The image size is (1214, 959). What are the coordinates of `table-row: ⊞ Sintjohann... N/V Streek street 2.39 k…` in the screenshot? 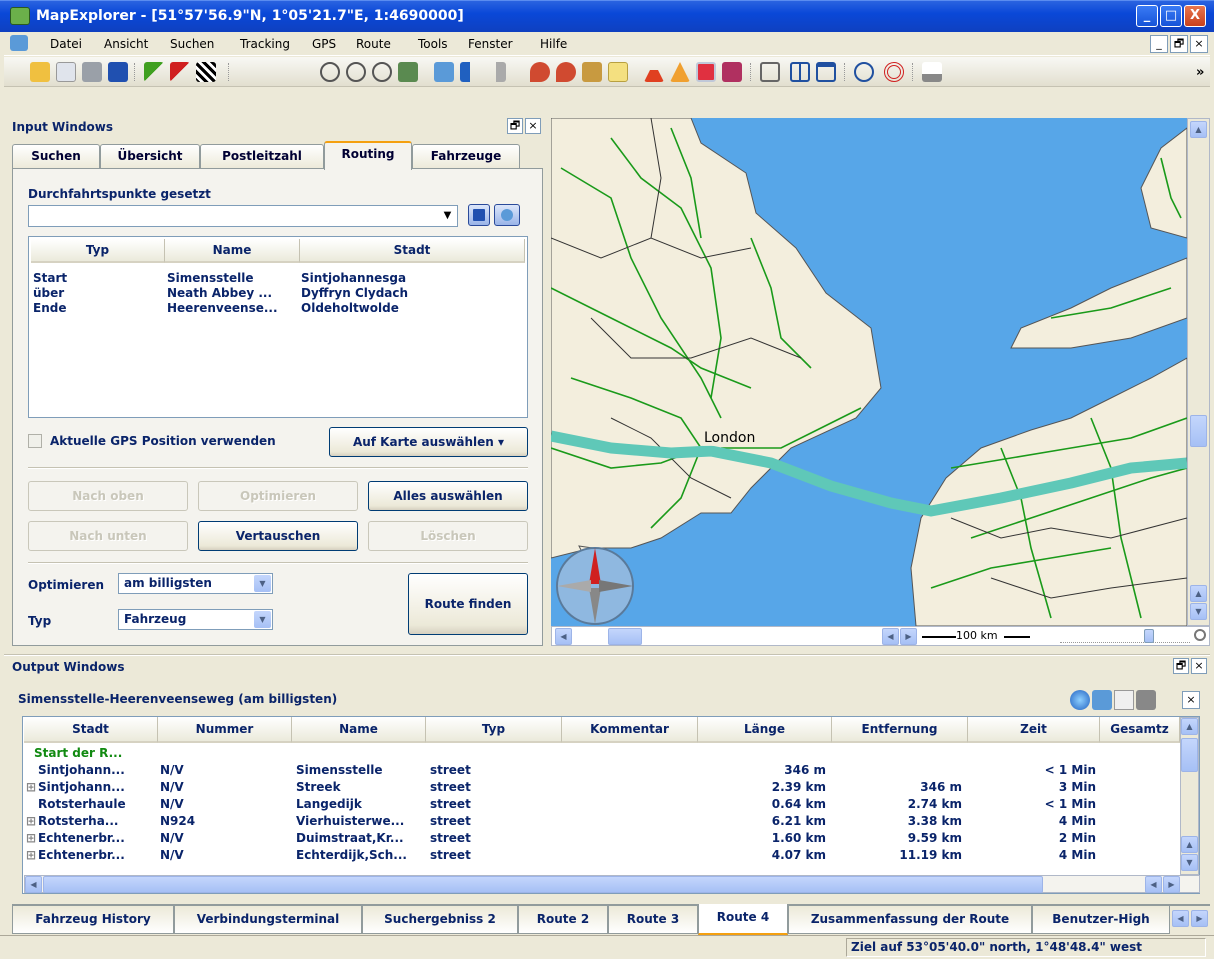 It's located at (601, 787).